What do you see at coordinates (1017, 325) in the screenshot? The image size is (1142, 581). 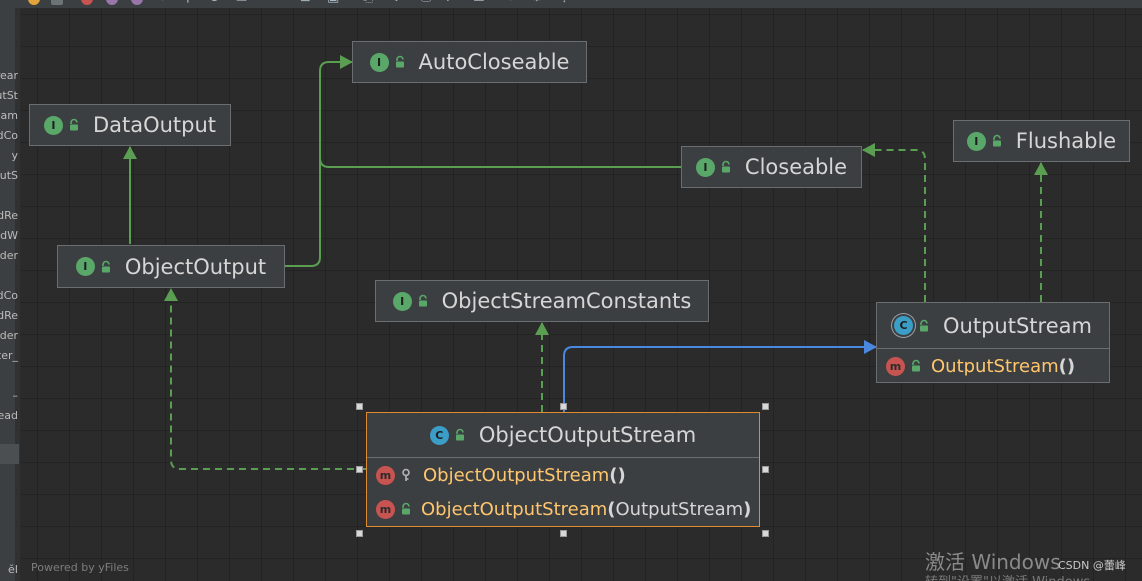 I see `node-title: OutputStream` at bounding box center [1017, 325].